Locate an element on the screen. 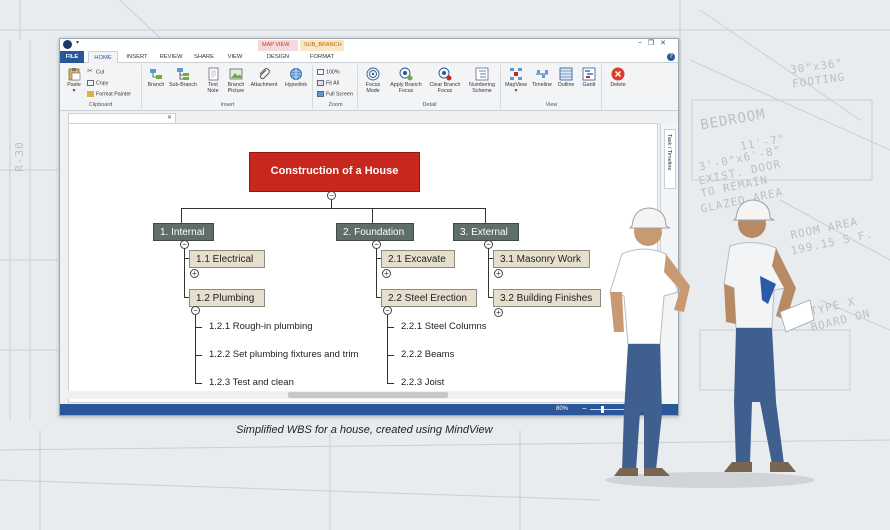 The height and width of the screenshot is (530, 890). task-beams: 2.2.2 Beams is located at coordinates (427, 354).